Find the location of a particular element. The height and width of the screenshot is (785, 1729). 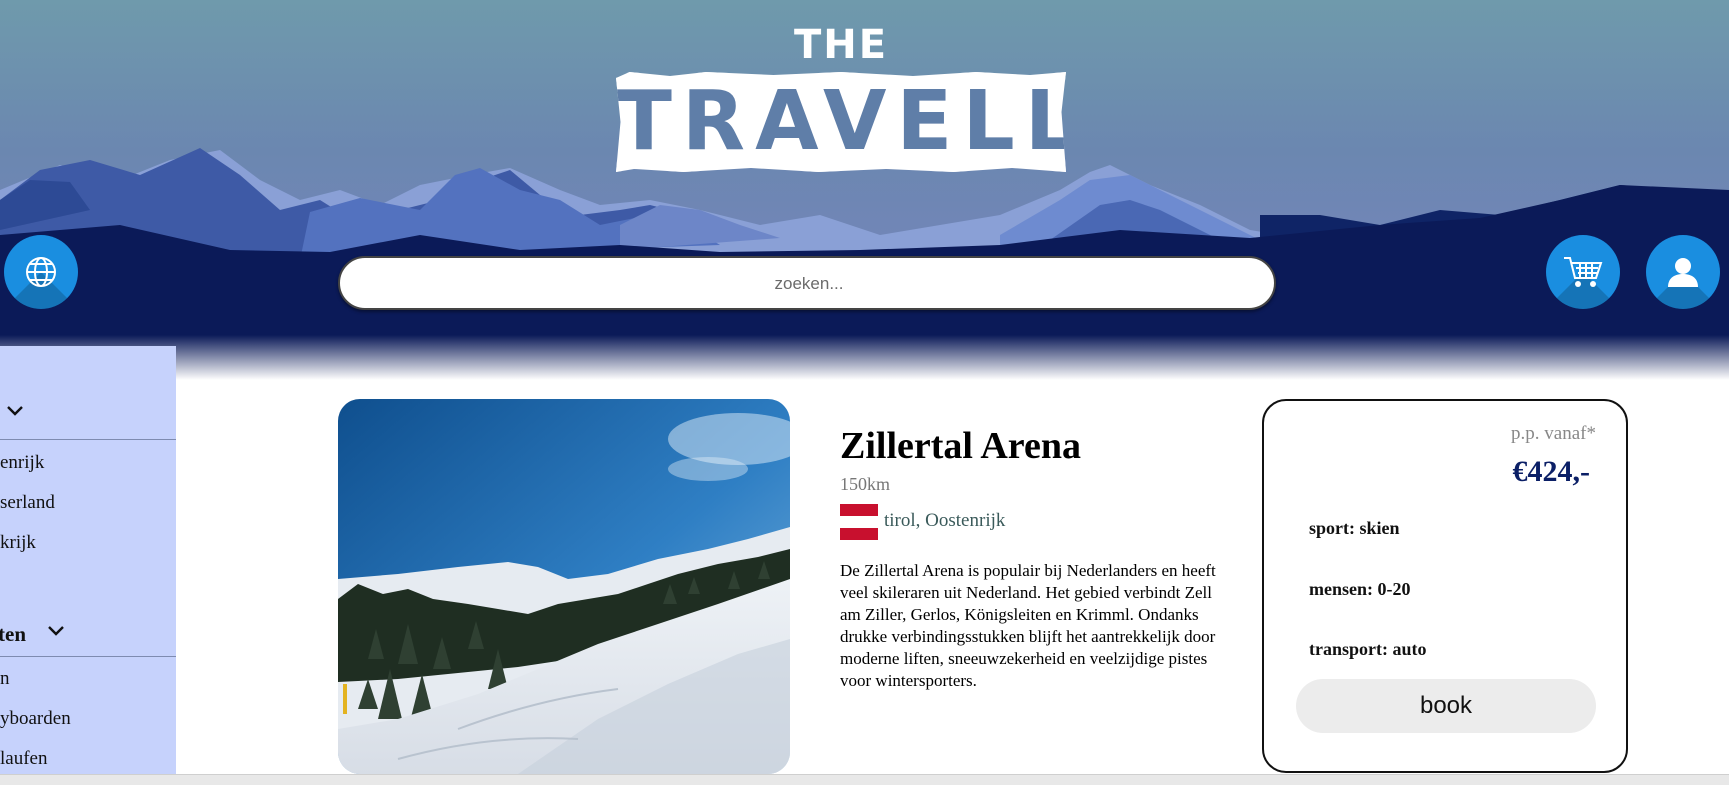

logo-main-text: TRAVELLER is located at coordinates (921, 121).